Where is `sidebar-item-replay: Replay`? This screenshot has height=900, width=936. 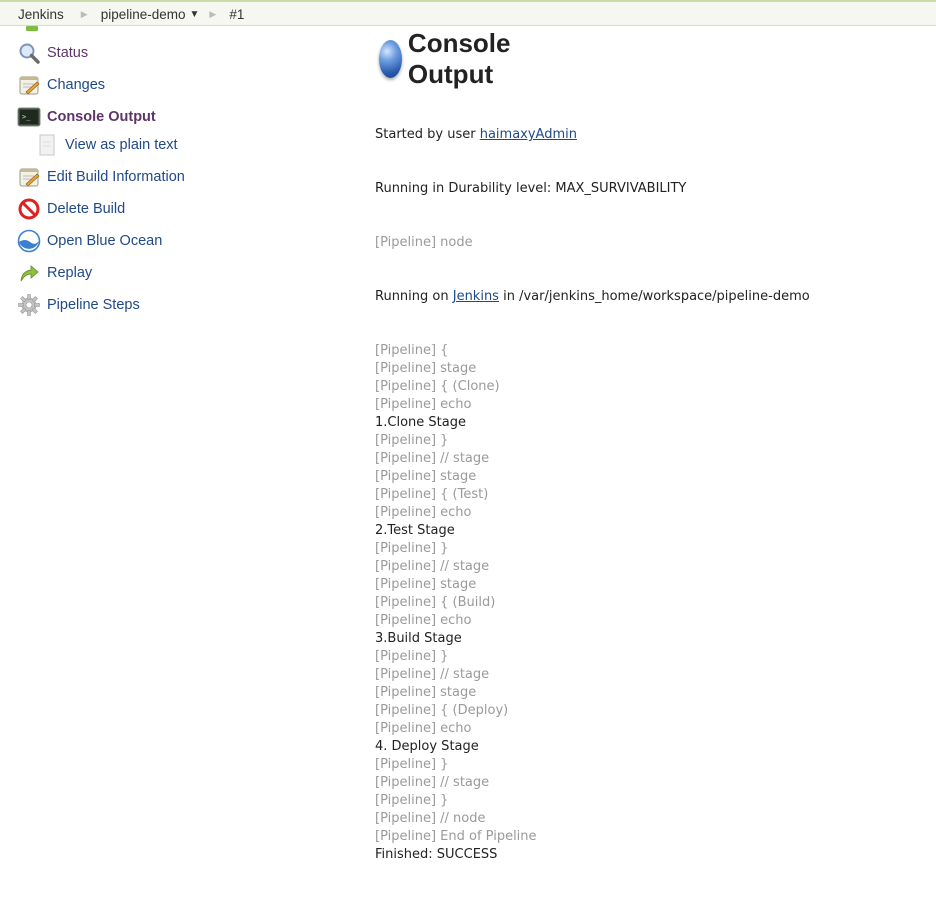 sidebar-item-replay: Replay is located at coordinates (54, 273).